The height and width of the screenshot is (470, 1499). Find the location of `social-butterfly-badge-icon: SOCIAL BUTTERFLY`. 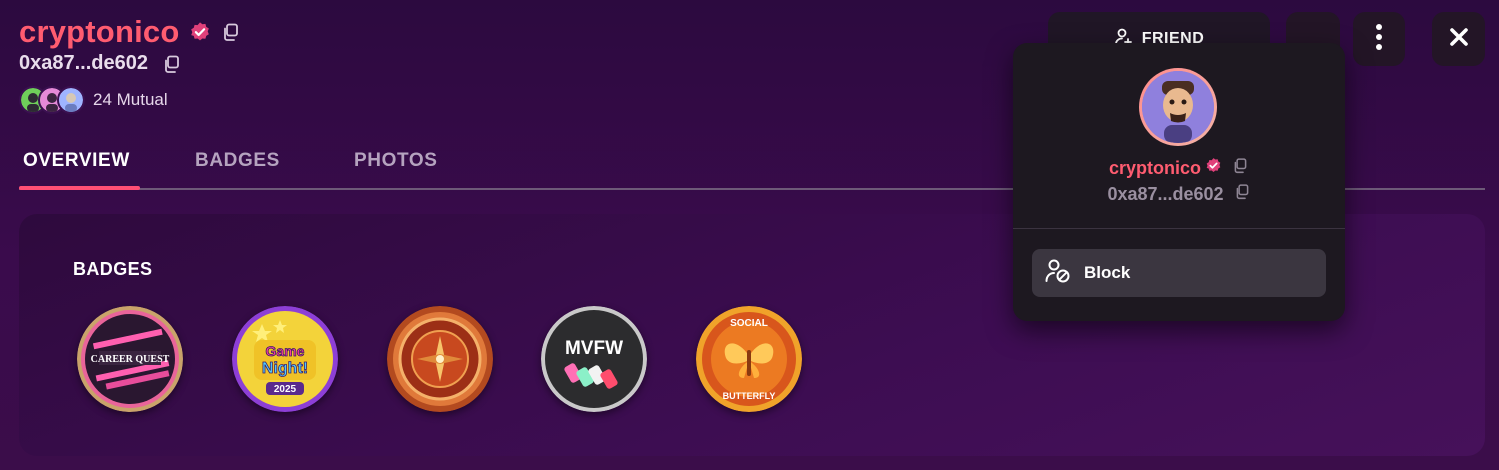

social-butterfly-badge-icon: SOCIAL BUTTERFLY is located at coordinates (749, 359).